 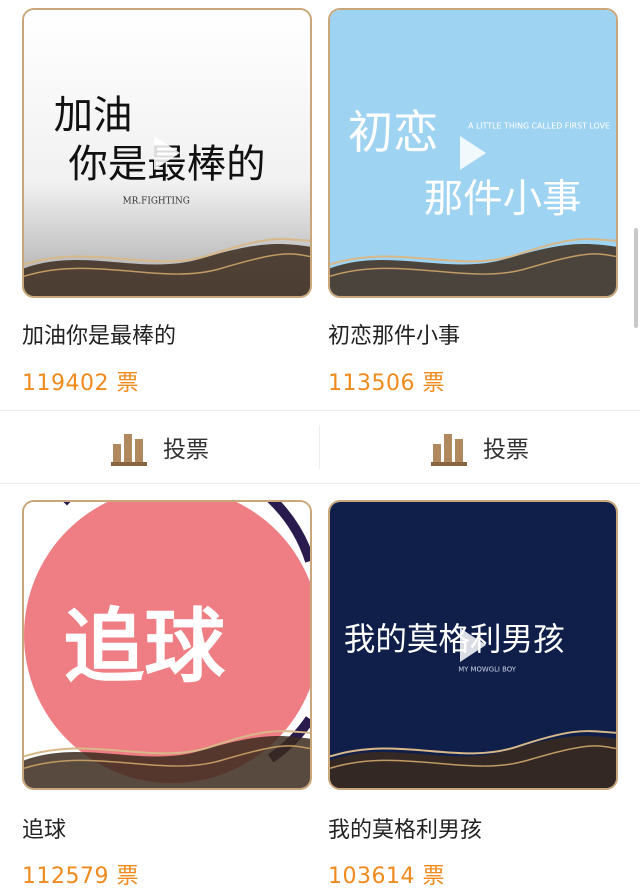 What do you see at coordinates (393, 132) in the screenshot?
I see `poster-text: 初恋` at bounding box center [393, 132].